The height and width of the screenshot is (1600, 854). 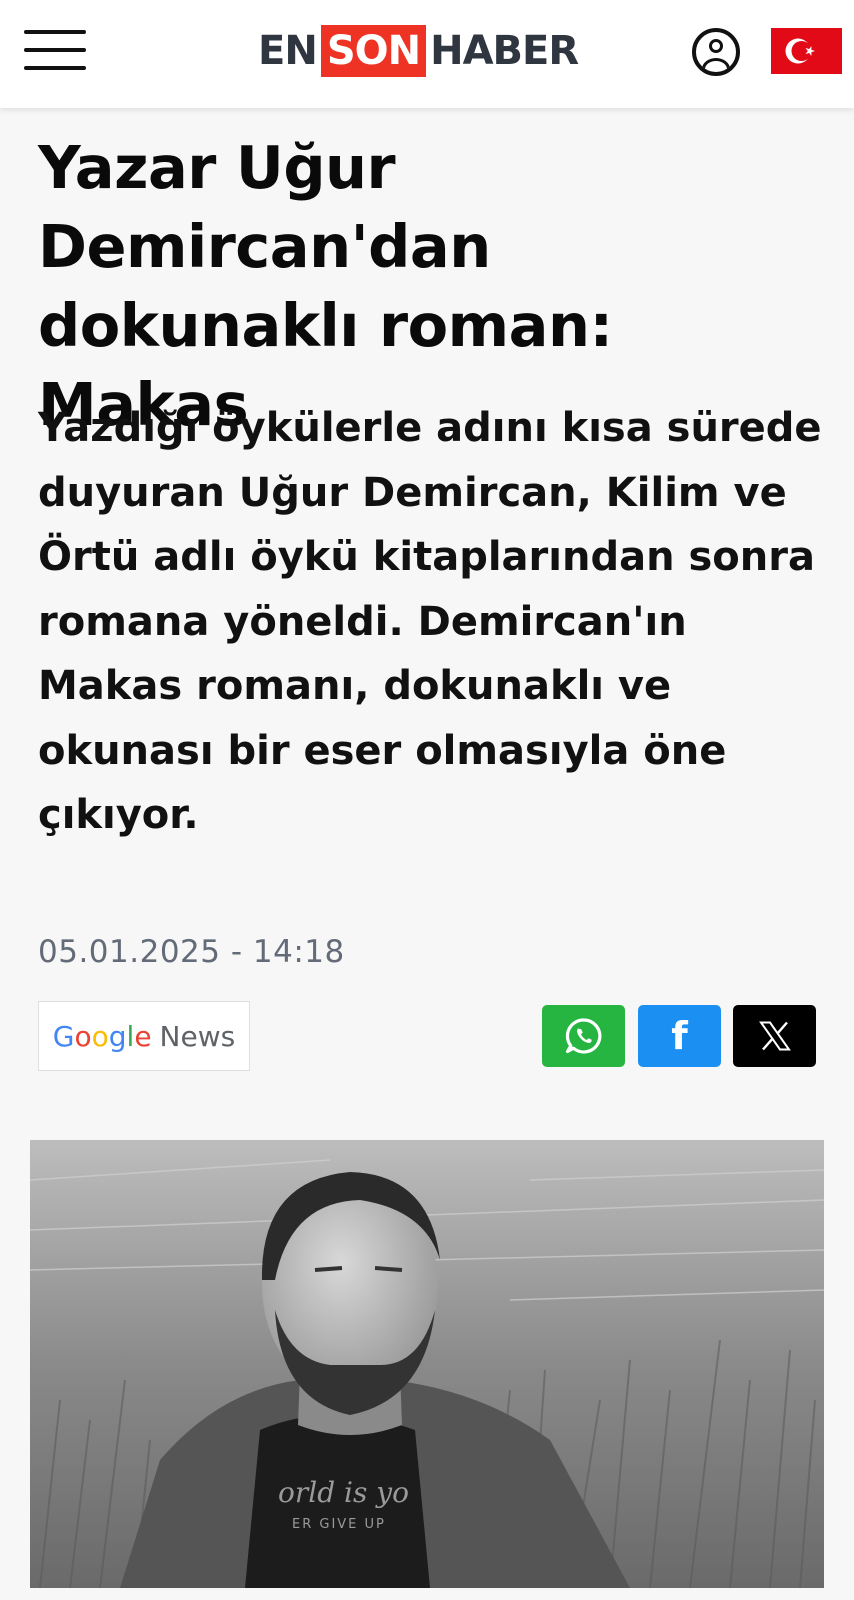 I want to click on hamburger-menu-icon, so click(x=55, y=50).